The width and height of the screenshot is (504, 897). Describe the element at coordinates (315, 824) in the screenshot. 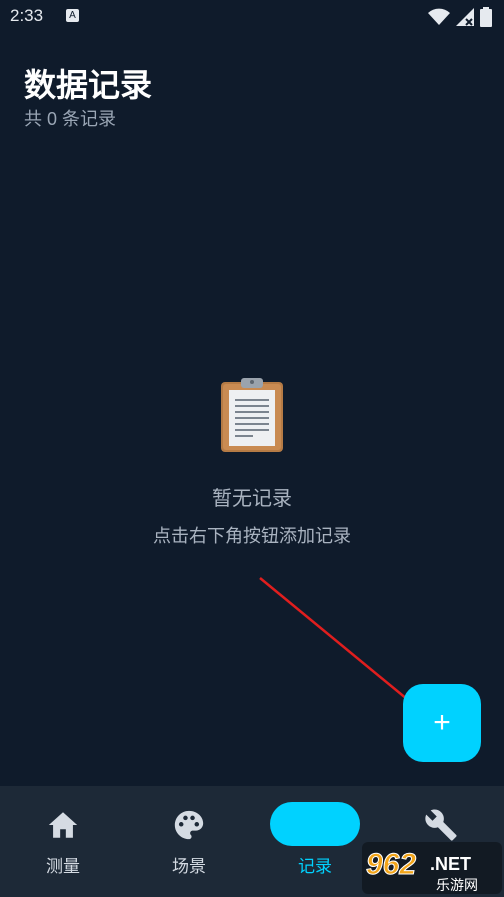

I see `active-indicator` at that location.